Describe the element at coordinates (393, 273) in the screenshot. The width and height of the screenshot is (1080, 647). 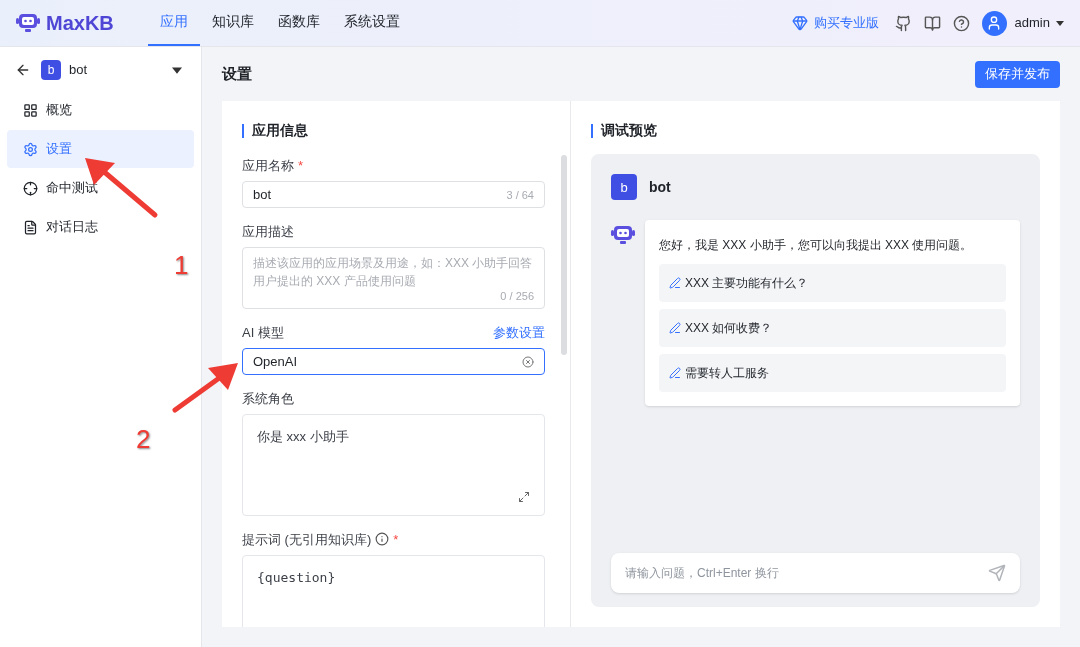
I see `field-placeholder: 描述该应用的应用场景及用途，如：XXX 小助手回答用户提出的 XXX 产品使用问题` at that location.